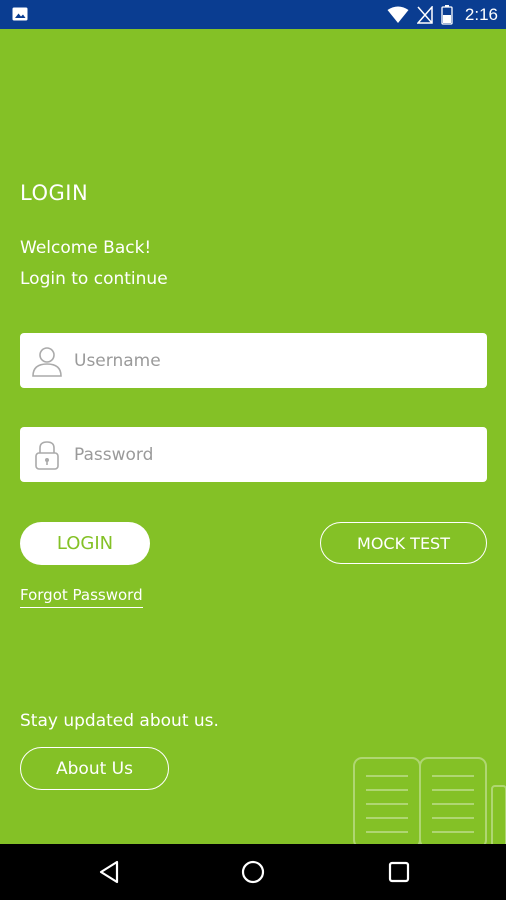 This screenshot has height=900, width=506. I want to click on stay-updated-text: Stay updated about us., so click(119, 721).